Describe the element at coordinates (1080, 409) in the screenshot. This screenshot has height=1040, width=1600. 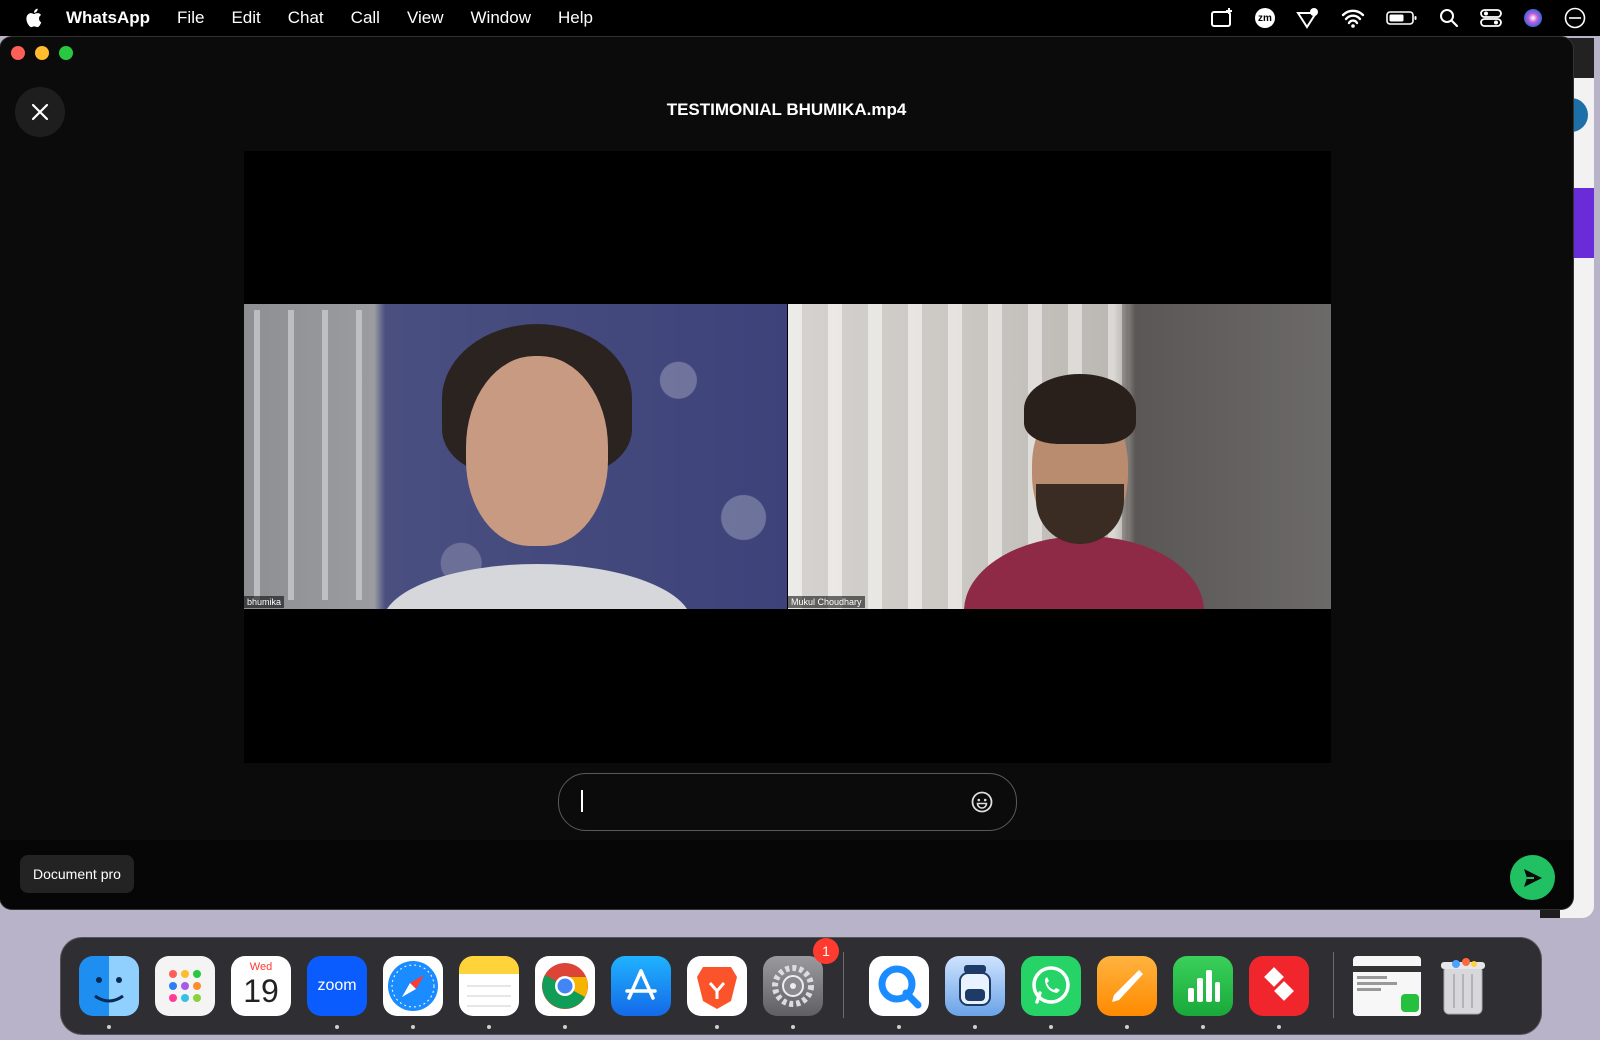
I see `figure-hair` at that location.